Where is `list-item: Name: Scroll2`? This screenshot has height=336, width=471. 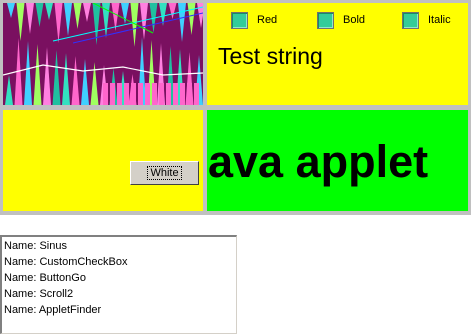 list-item: Name: Scroll2 is located at coordinates (119, 294).